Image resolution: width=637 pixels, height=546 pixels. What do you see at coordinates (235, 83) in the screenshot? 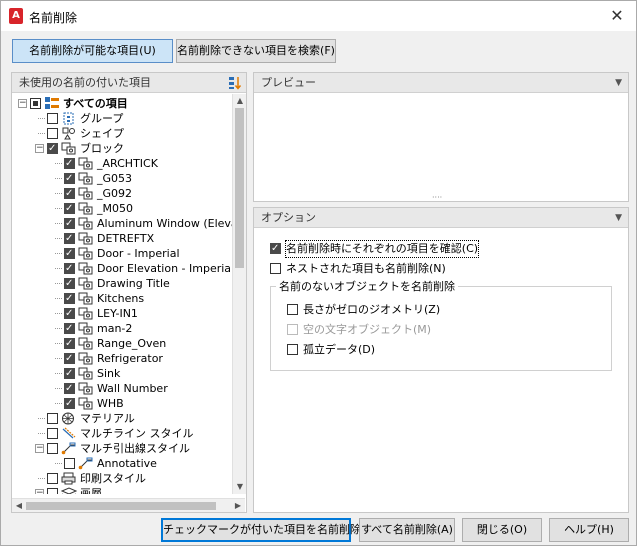
I see `sort-icon` at bounding box center [235, 83].